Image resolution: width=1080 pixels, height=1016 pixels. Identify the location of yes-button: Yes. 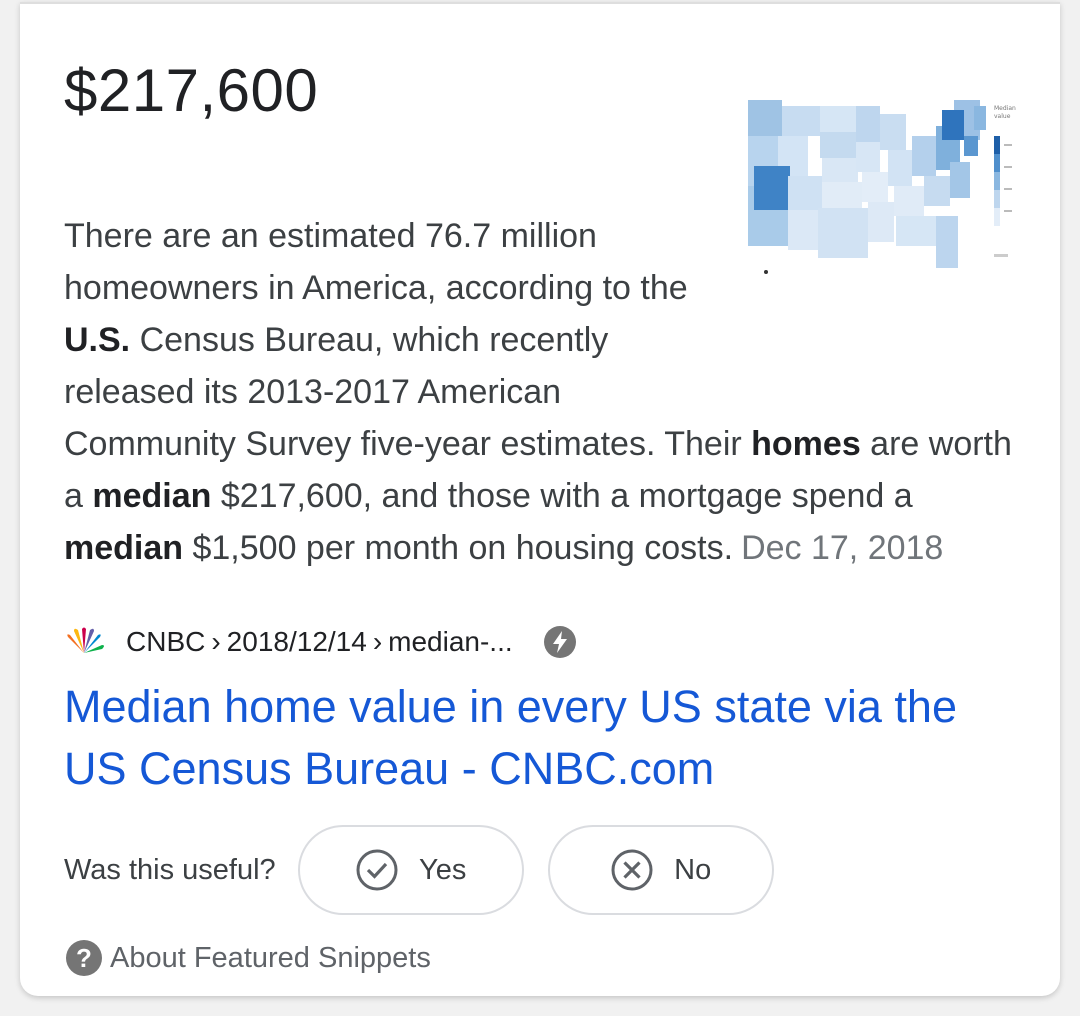
(410, 870).